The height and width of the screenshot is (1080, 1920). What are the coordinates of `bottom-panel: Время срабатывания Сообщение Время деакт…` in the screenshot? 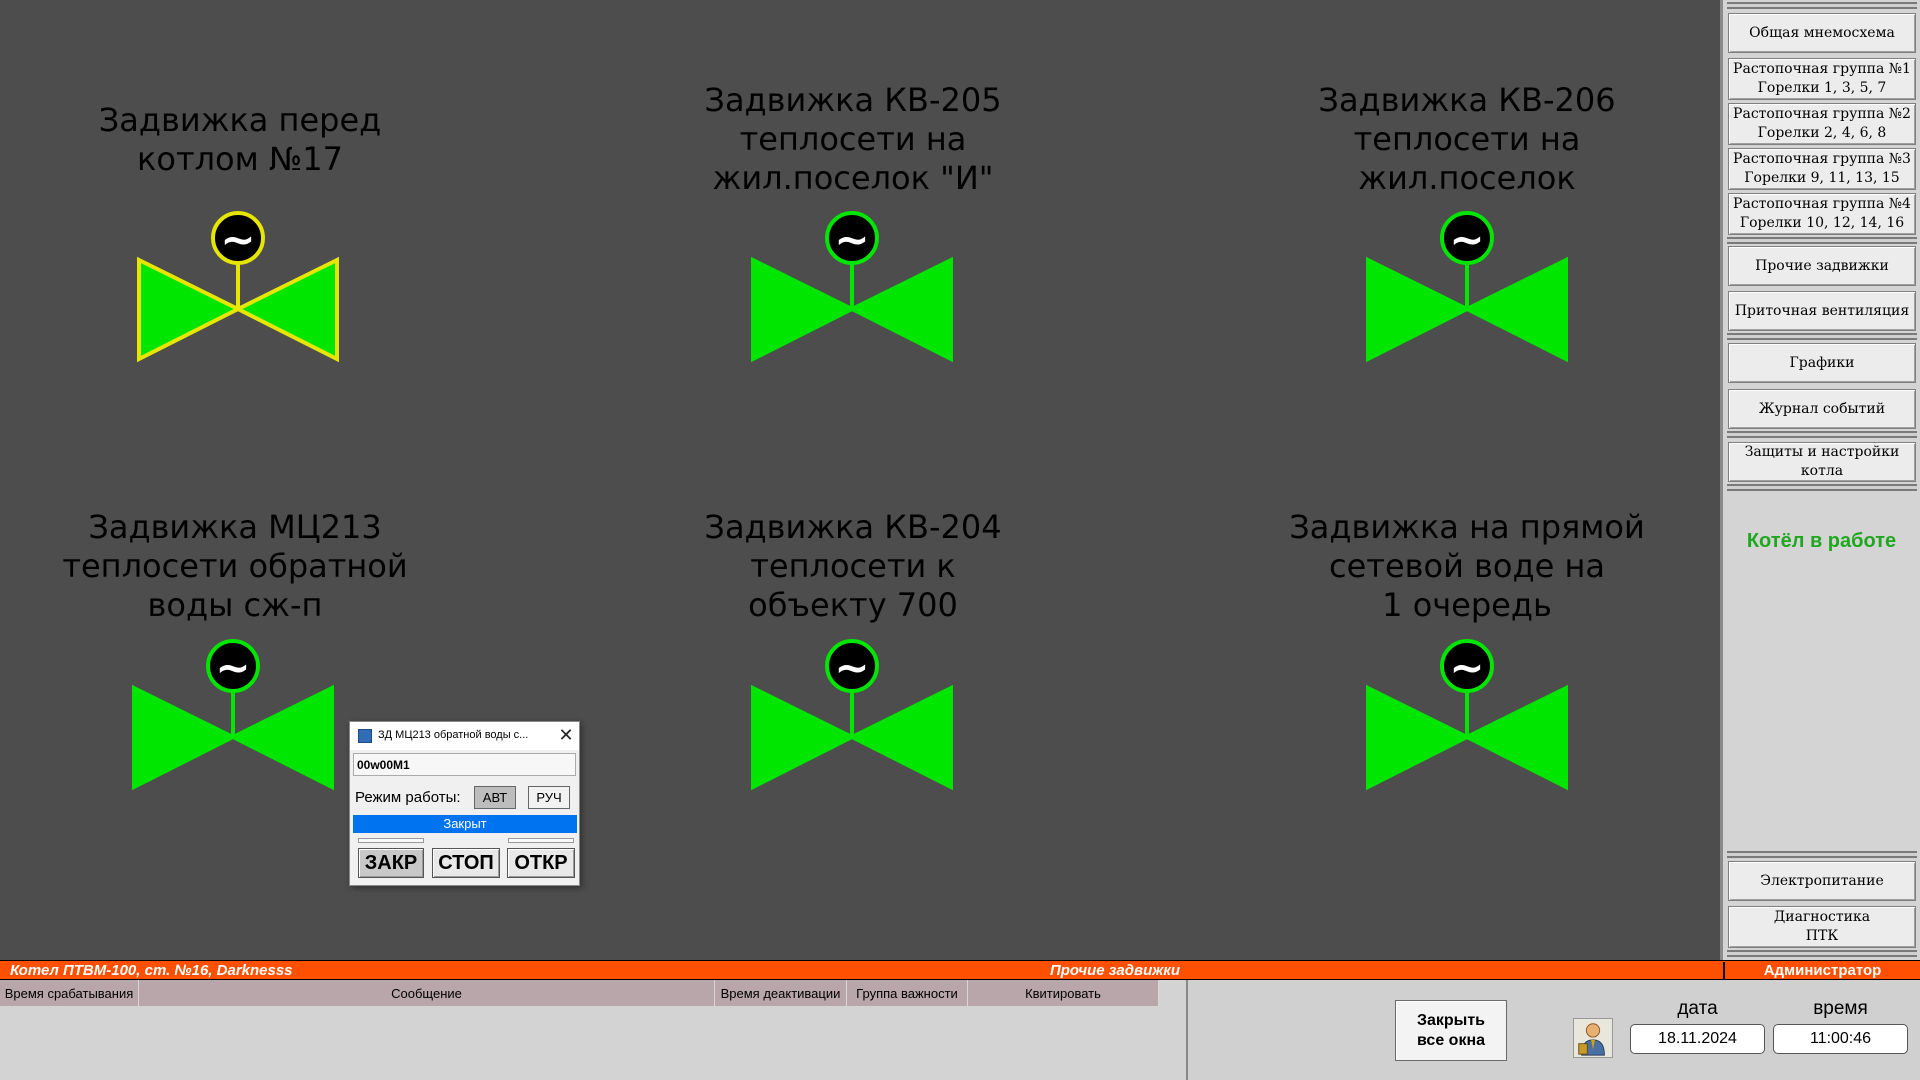 It's located at (960, 1030).